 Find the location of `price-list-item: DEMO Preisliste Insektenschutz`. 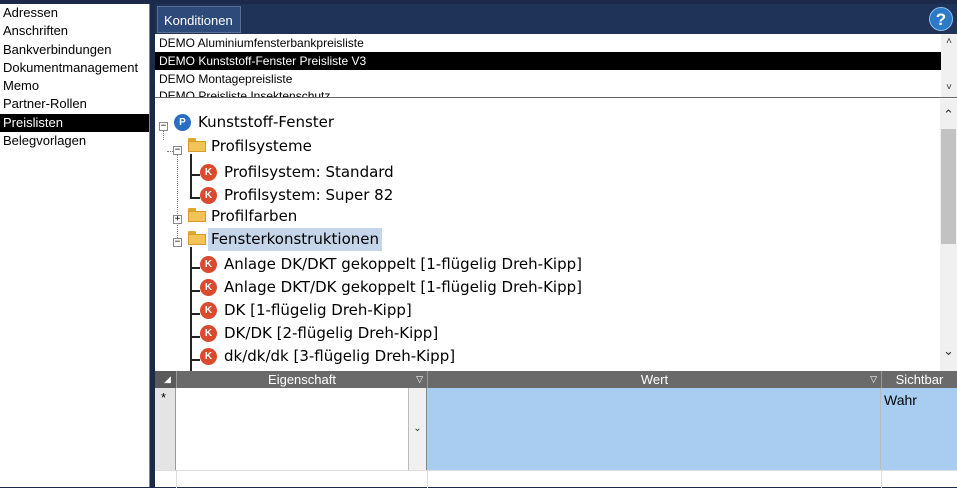

price-list-item: DEMO Preisliste Insektenschutz is located at coordinates (548, 92).